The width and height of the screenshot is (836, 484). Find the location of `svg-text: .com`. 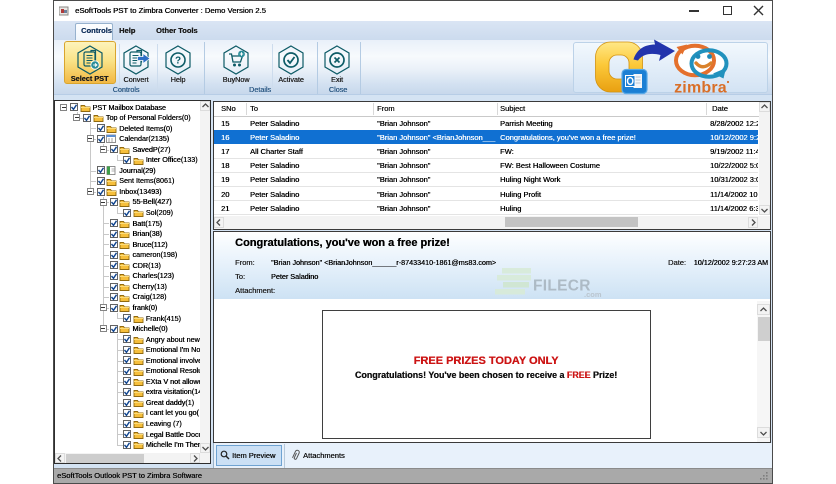

svg-text: .com is located at coordinates (593, 294).